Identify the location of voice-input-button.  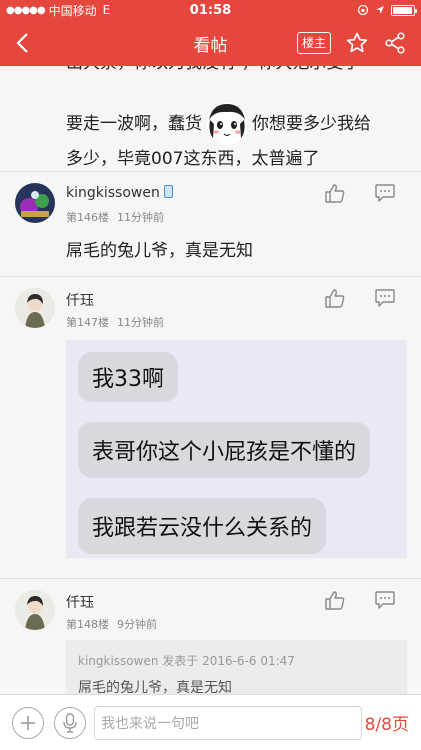
(70, 722).